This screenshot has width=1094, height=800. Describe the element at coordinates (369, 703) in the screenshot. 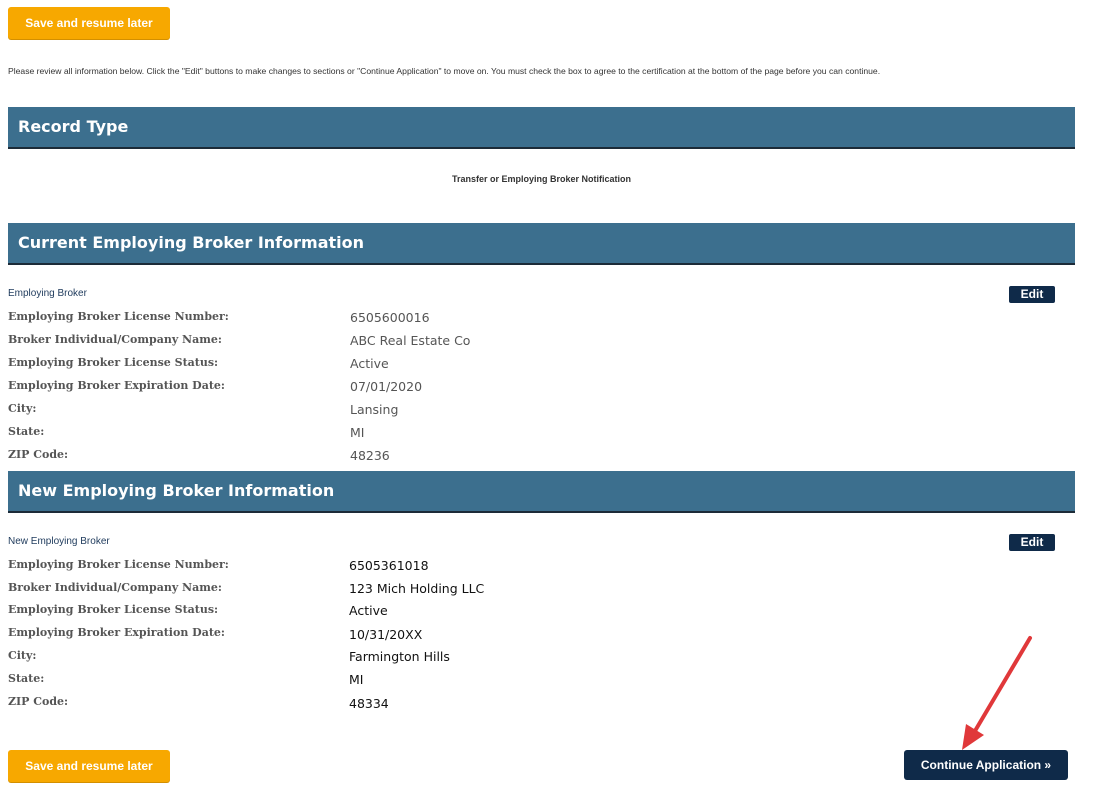

I see `new-zip-value: 48334` at that location.